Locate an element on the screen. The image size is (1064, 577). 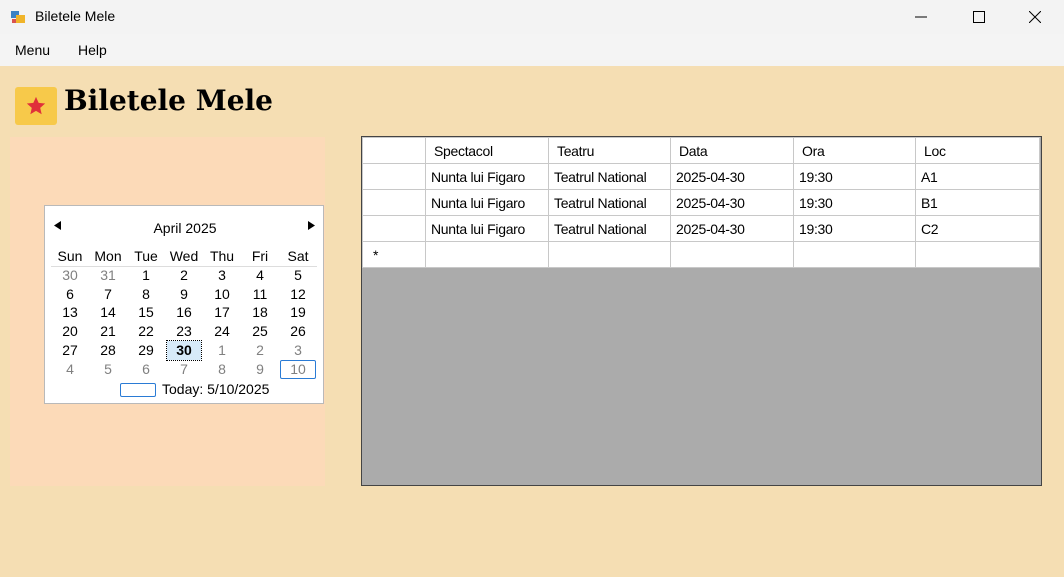
calendar-day: 21 is located at coordinates (108, 331).